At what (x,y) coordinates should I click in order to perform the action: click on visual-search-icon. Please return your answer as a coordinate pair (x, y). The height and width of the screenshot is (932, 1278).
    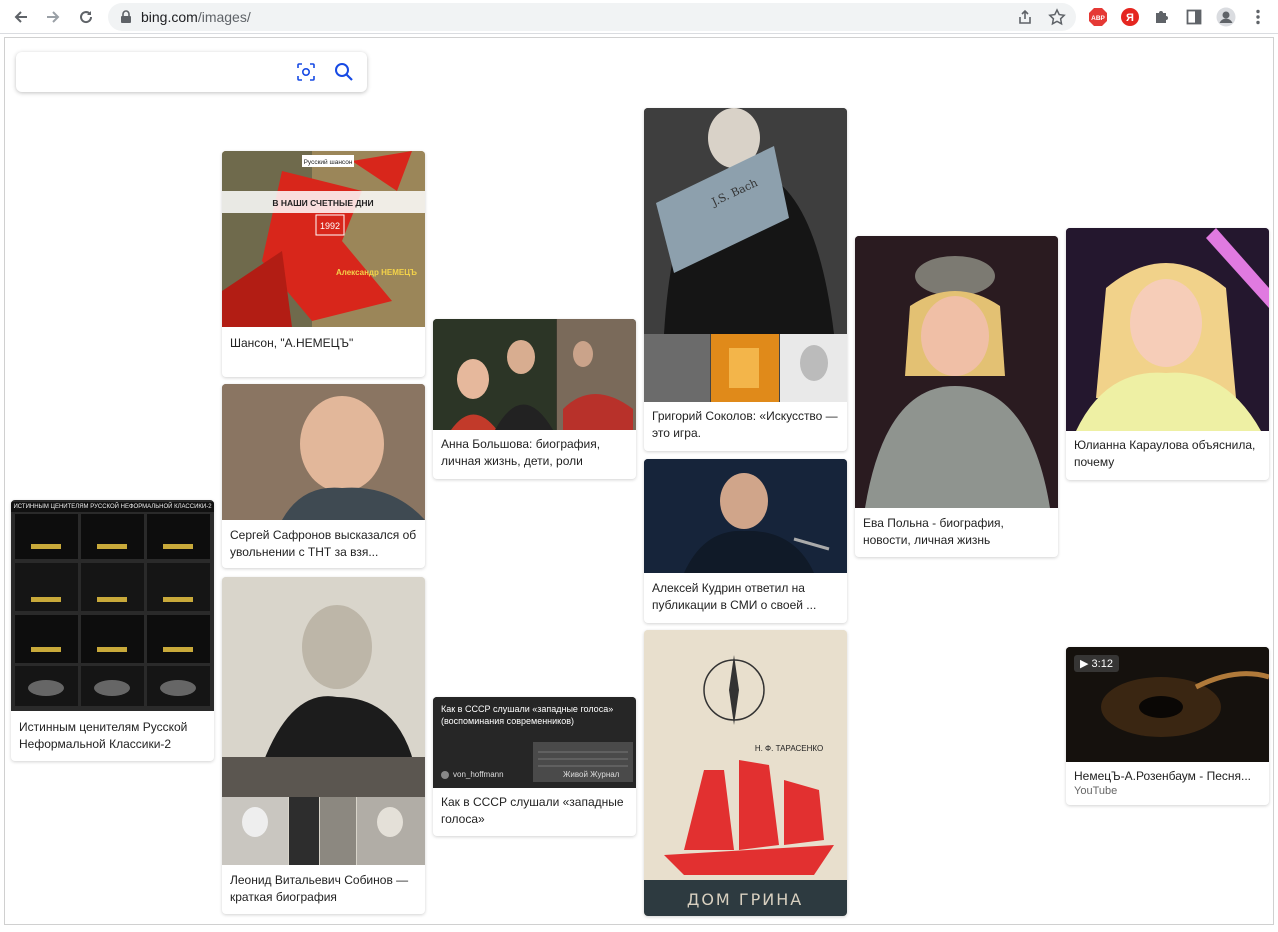
    Looking at the image, I should click on (306, 72).